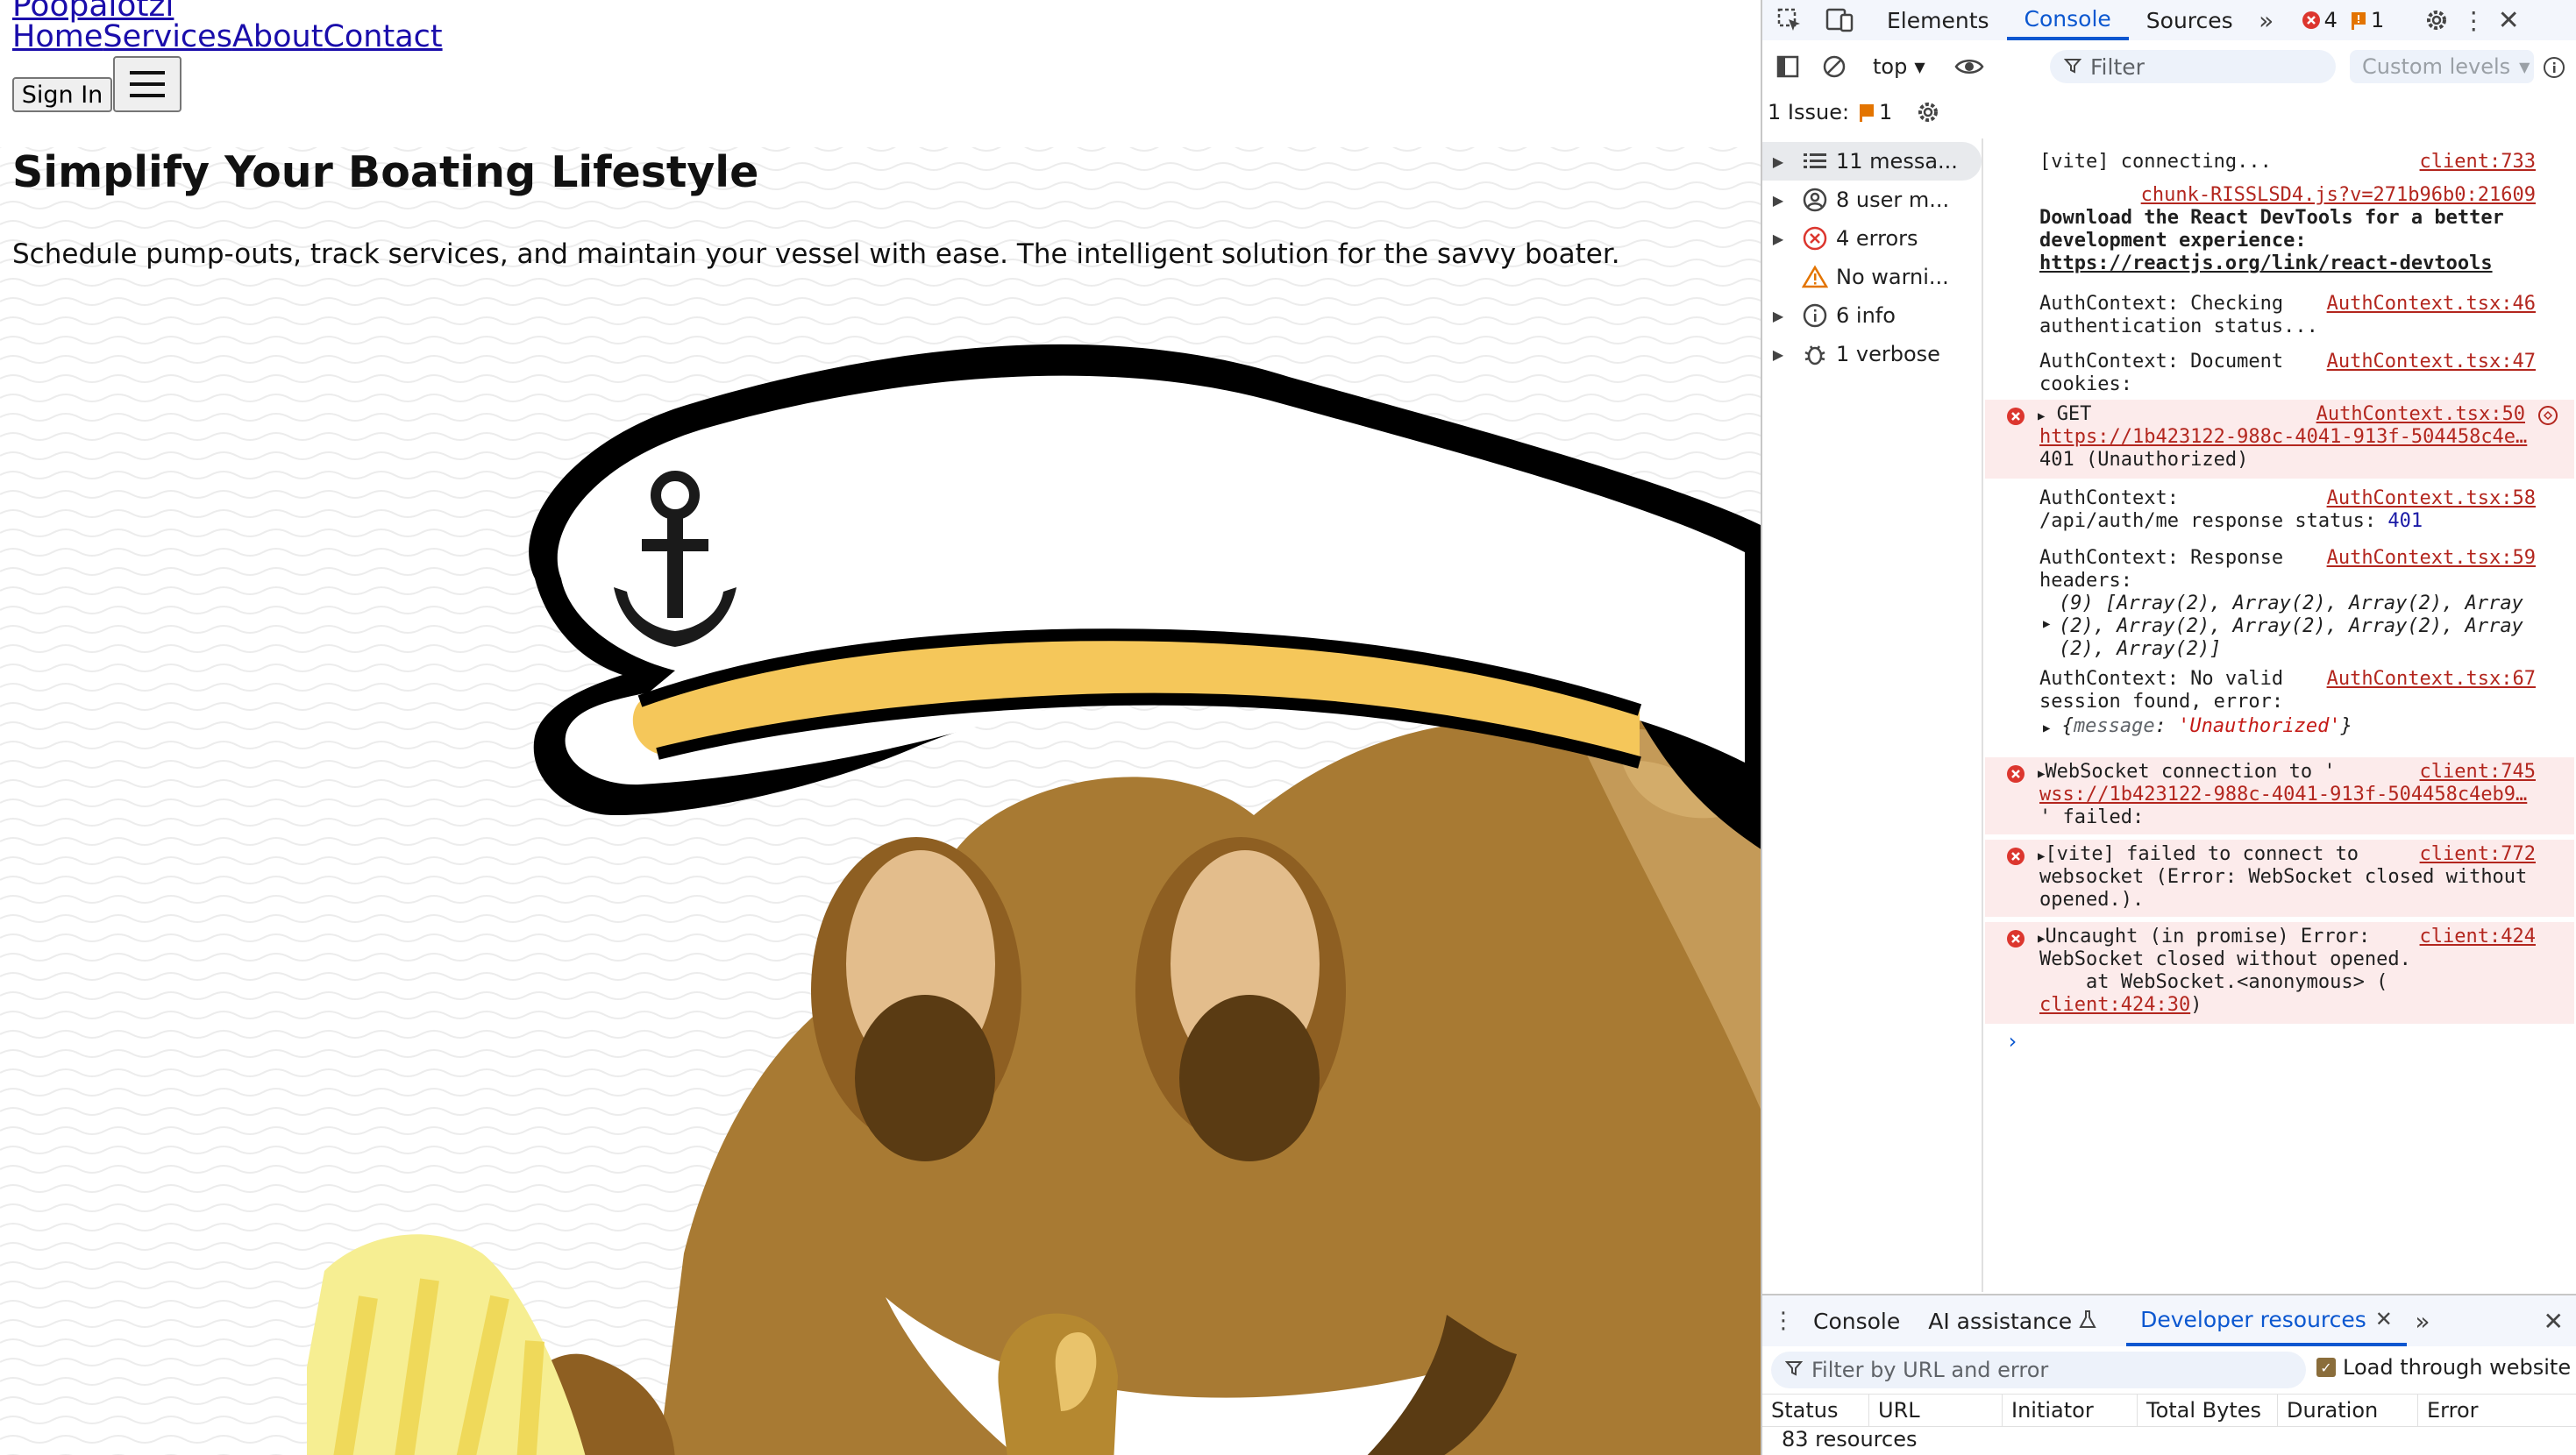 The width and height of the screenshot is (2576, 1455). Describe the element at coordinates (2478, 772) in the screenshot. I see `message-source-link: client:745` at that location.